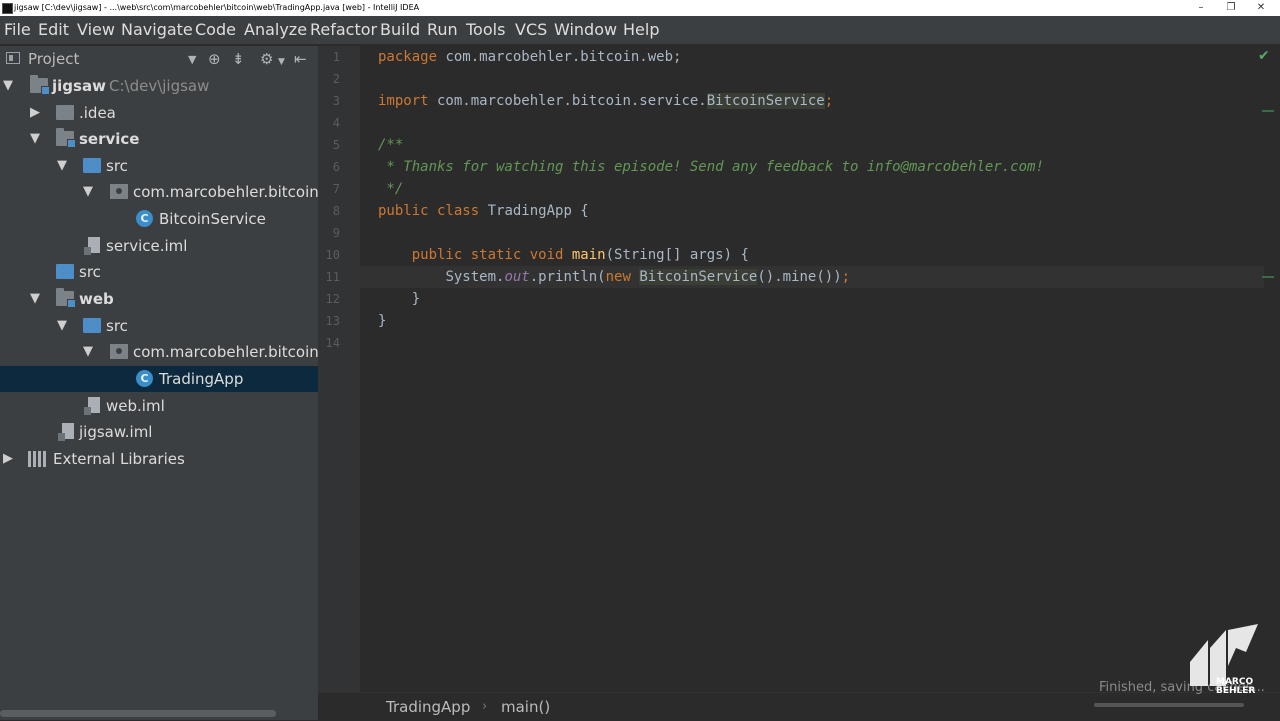  Describe the element at coordinates (159, 326) in the screenshot. I see `tree-item-web-src: ▼ src` at that location.